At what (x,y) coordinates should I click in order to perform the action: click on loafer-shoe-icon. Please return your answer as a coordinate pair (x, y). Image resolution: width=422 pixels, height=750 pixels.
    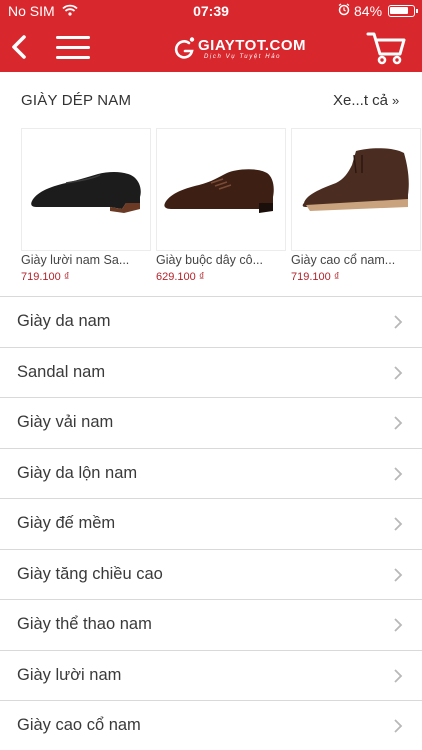
    Looking at the image, I should click on (86, 192).